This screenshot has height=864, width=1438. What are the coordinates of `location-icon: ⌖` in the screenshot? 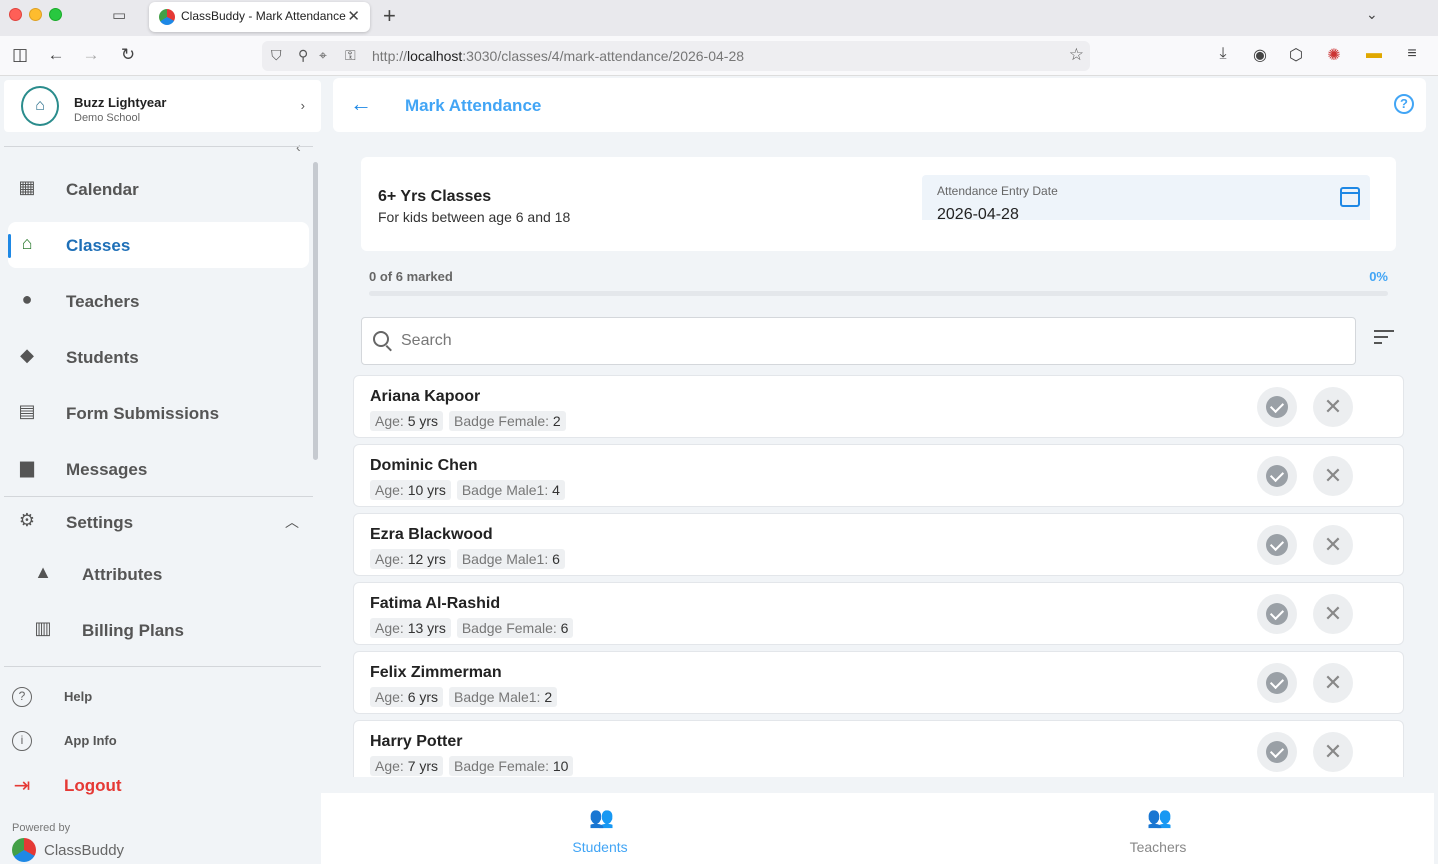 It's located at (323, 55).